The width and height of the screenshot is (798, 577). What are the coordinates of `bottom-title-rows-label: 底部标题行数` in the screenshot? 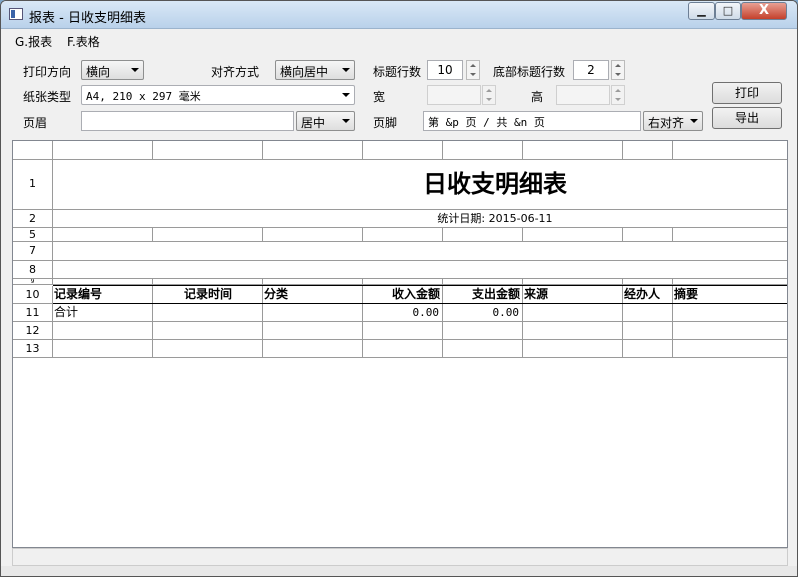 It's located at (529, 72).